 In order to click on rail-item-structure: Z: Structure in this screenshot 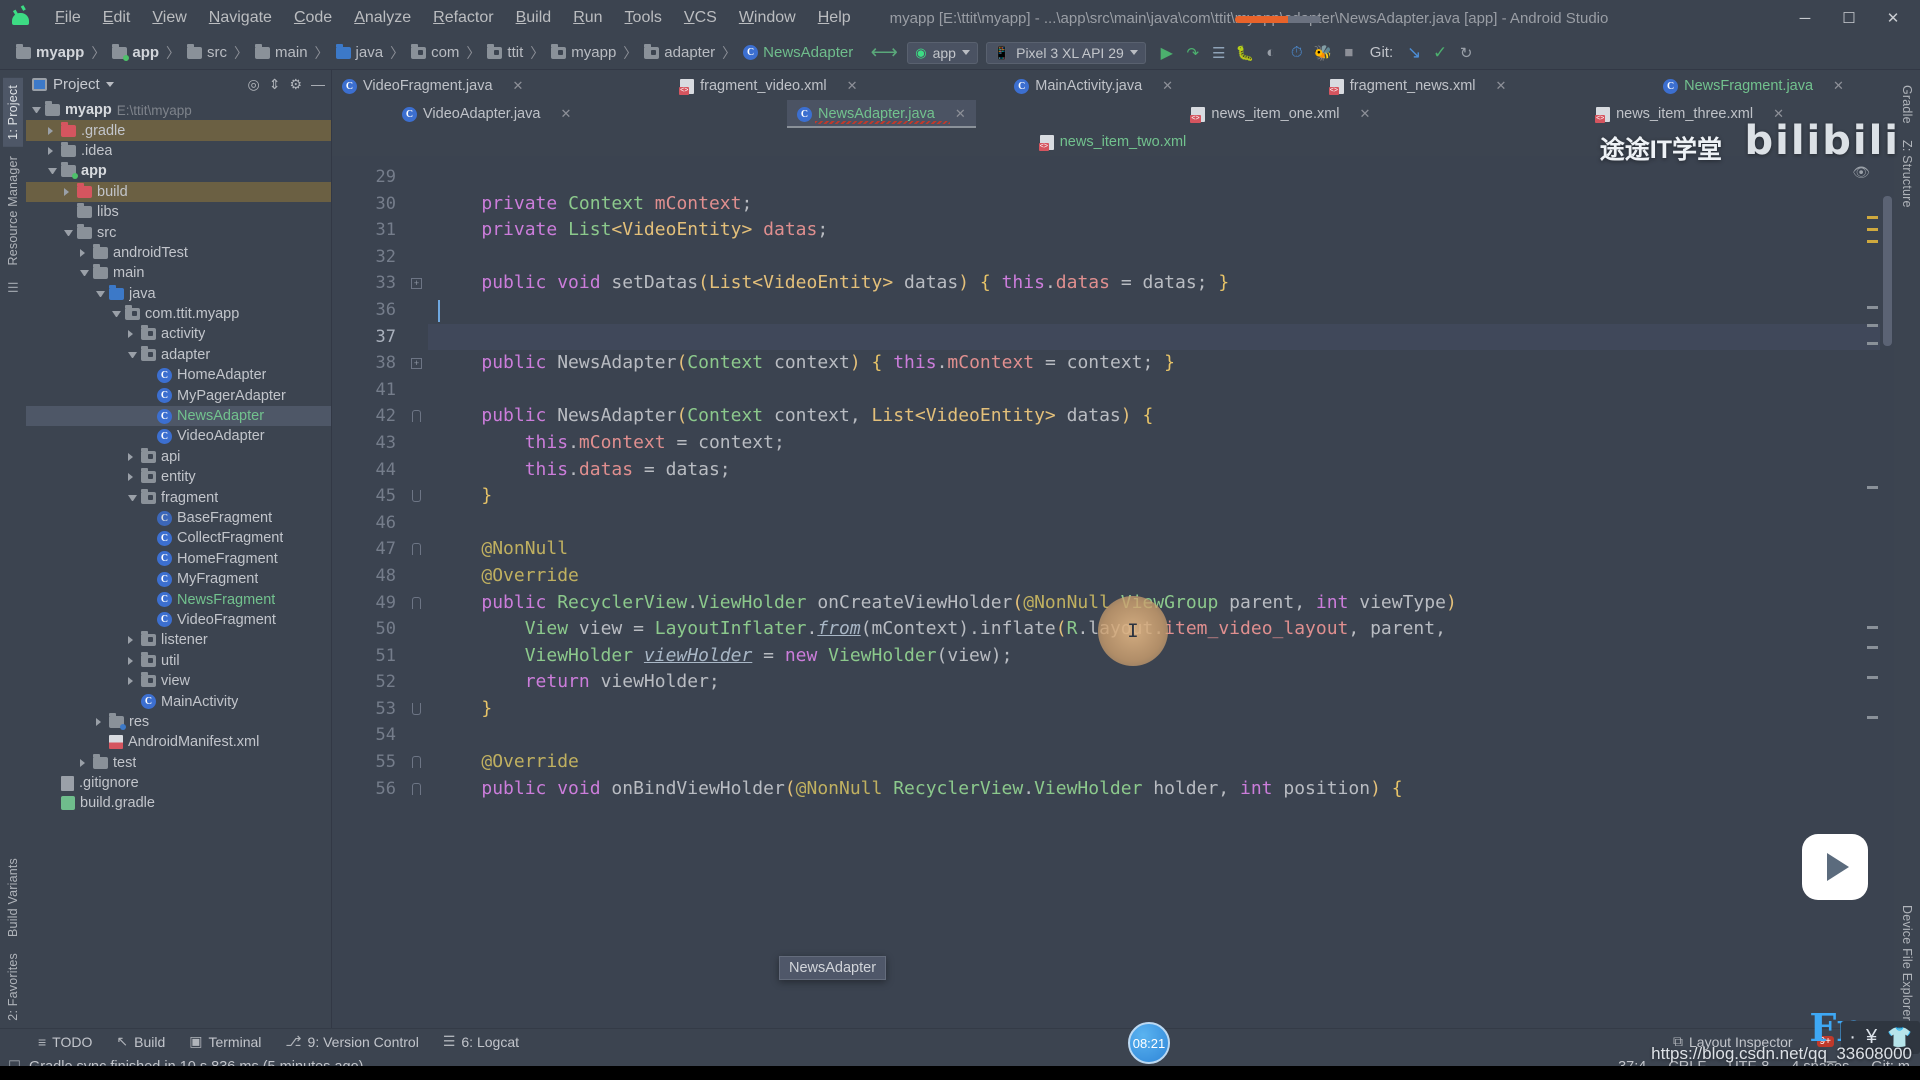, I will do `click(1907, 174)`.